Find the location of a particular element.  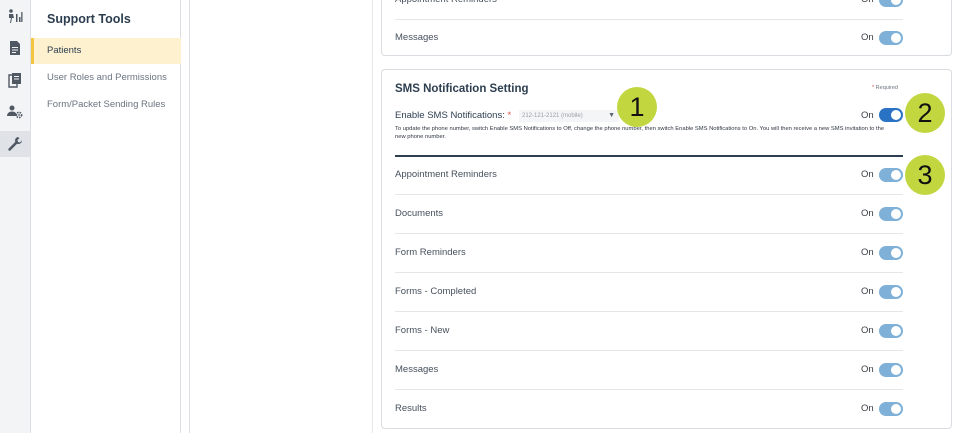

notification-card-top: Appointment Reminders On Messages On is located at coordinates (666, 28).